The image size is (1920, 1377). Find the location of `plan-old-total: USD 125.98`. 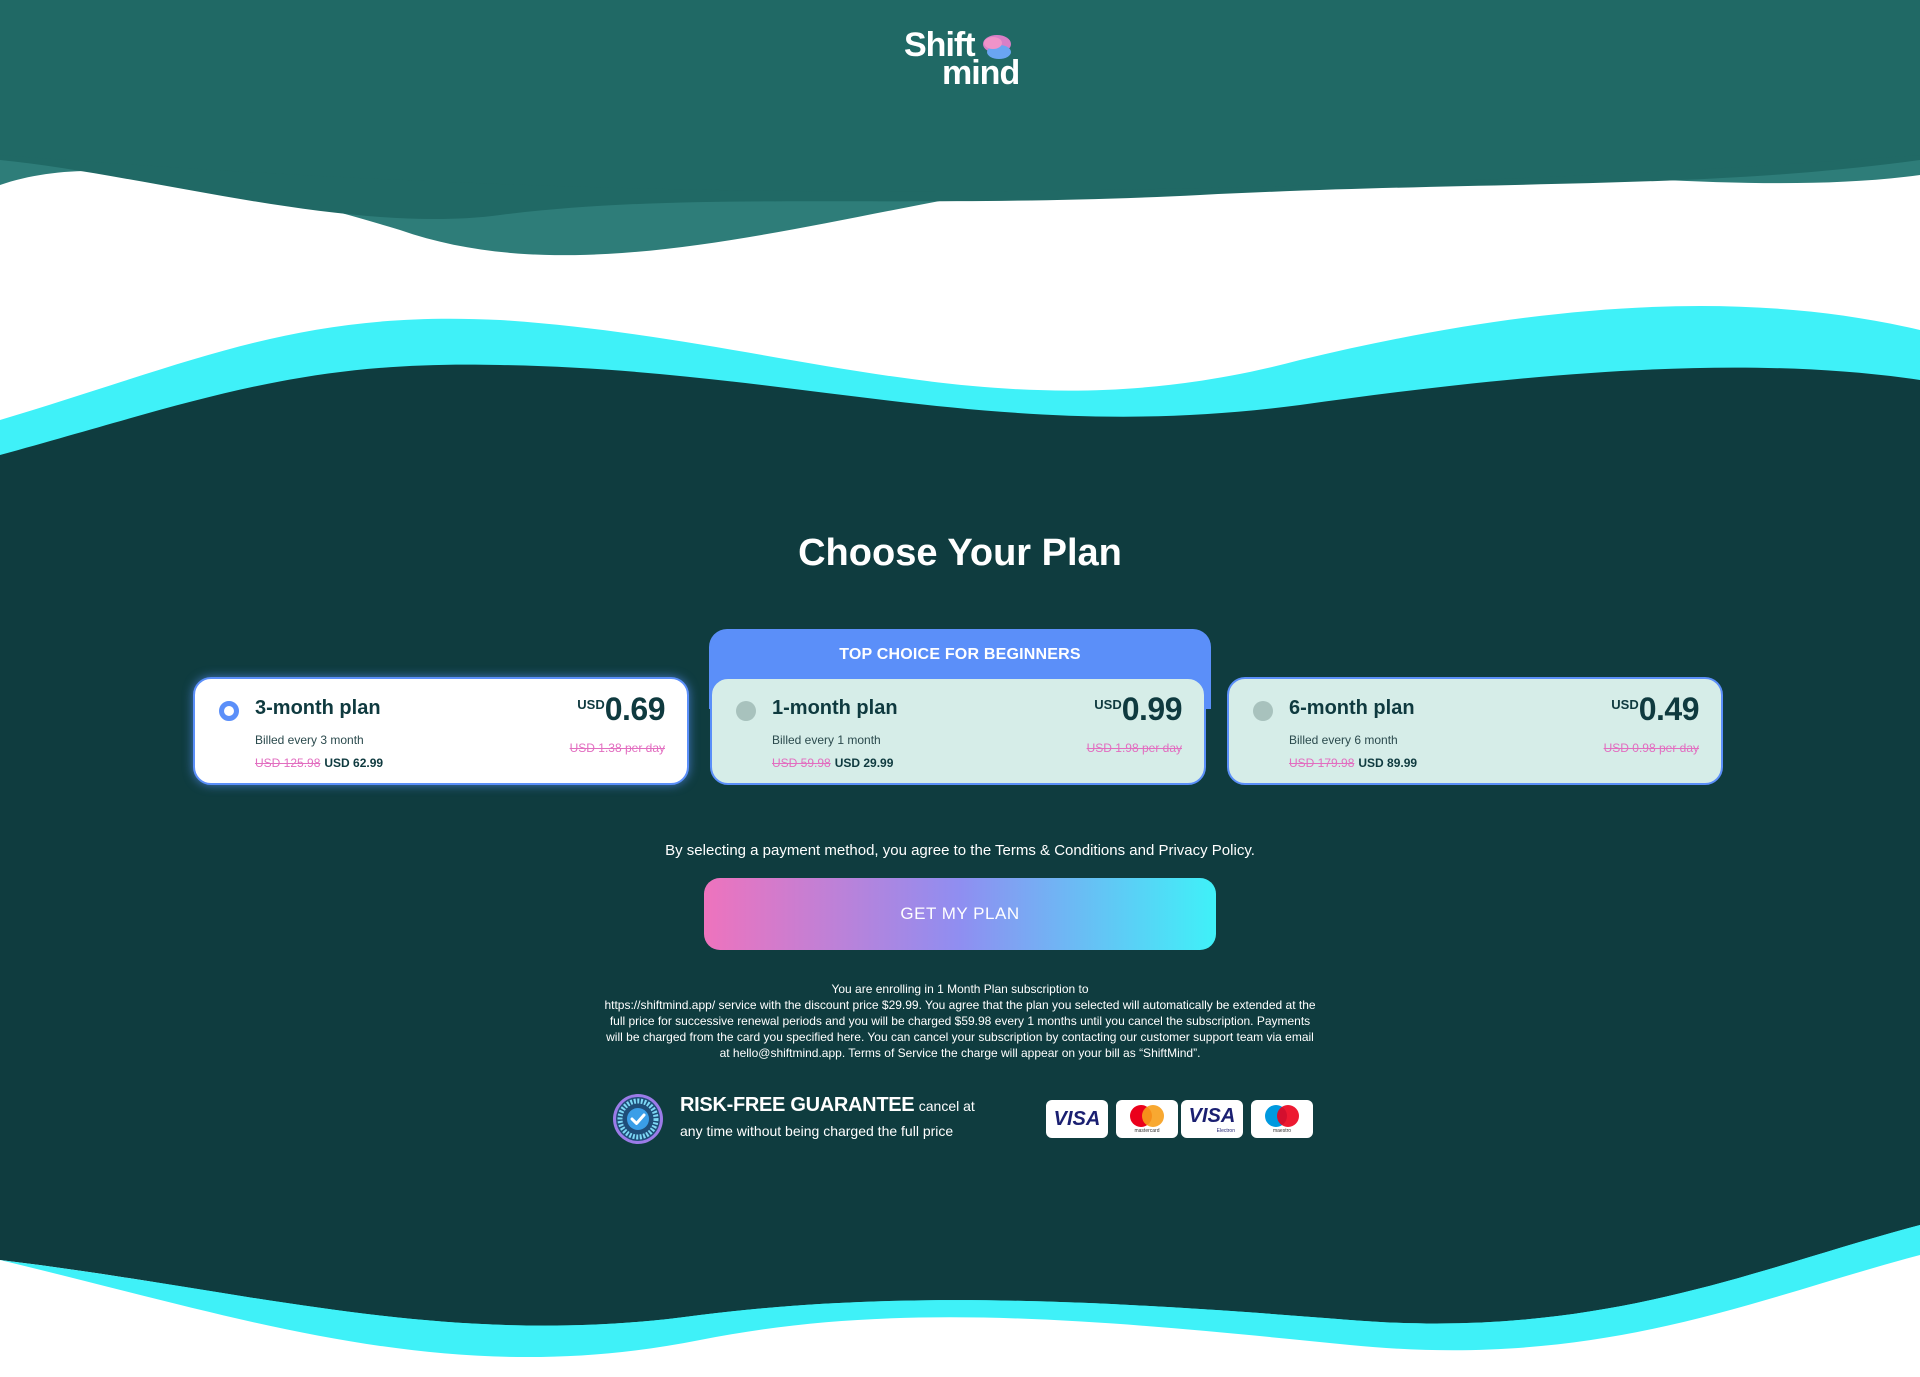

plan-old-total: USD 125.98 is located at coordinates (288, 763).